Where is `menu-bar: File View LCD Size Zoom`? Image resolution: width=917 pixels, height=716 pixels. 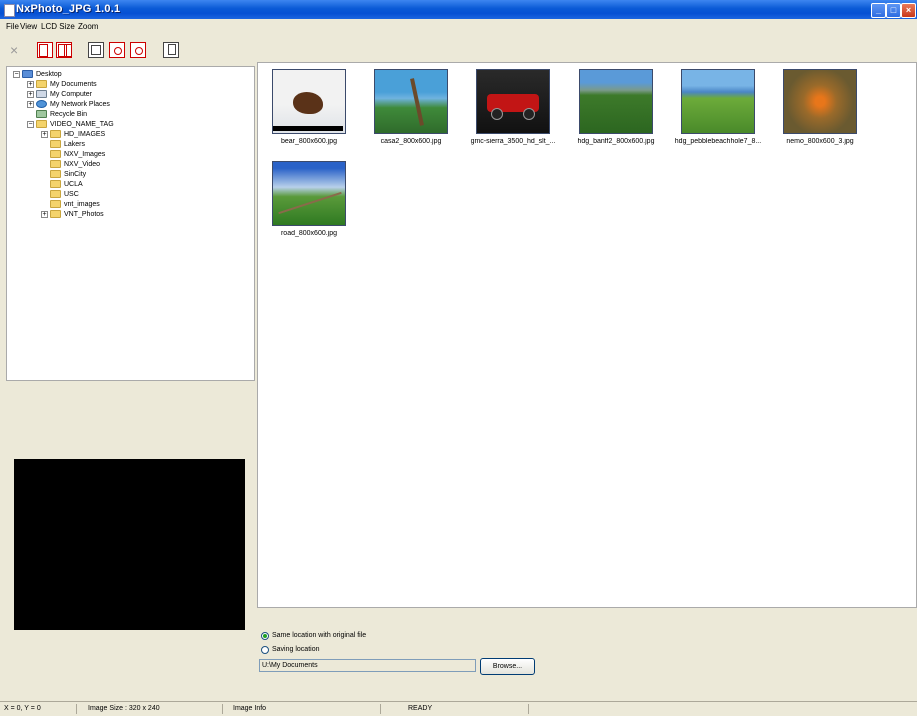
menu-bar: File View LCD Size Zoom is located at coordinates (458, 26).